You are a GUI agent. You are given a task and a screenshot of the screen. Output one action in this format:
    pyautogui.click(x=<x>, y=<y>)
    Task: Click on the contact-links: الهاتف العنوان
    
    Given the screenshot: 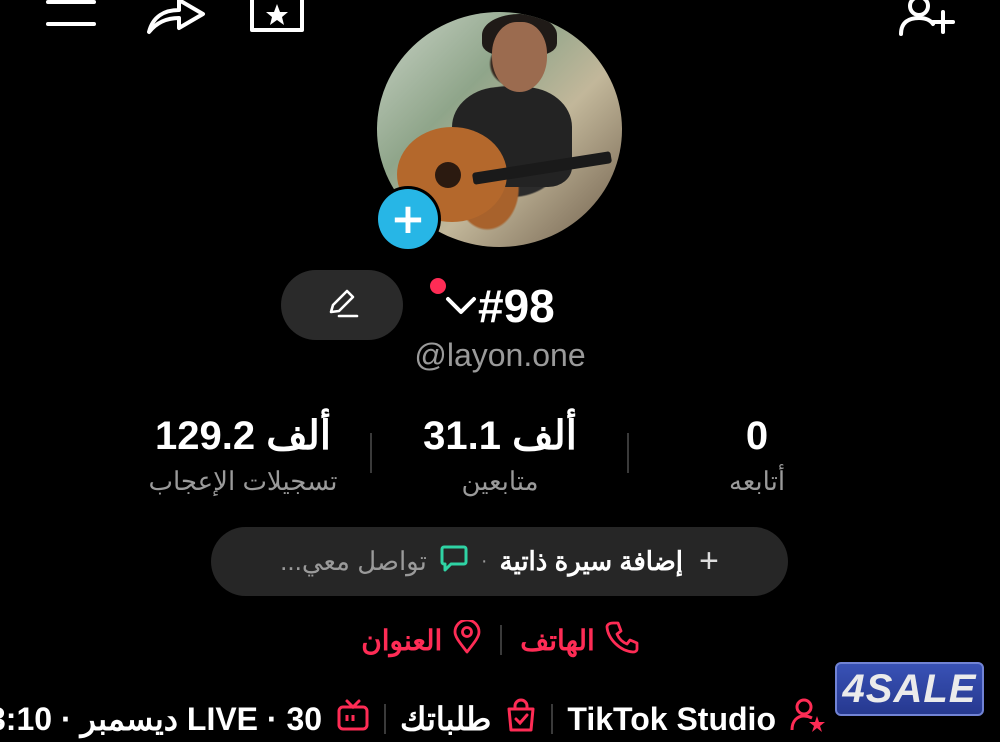 What is the action you would take?
    pyautogui.click(x=500, y=640)
    